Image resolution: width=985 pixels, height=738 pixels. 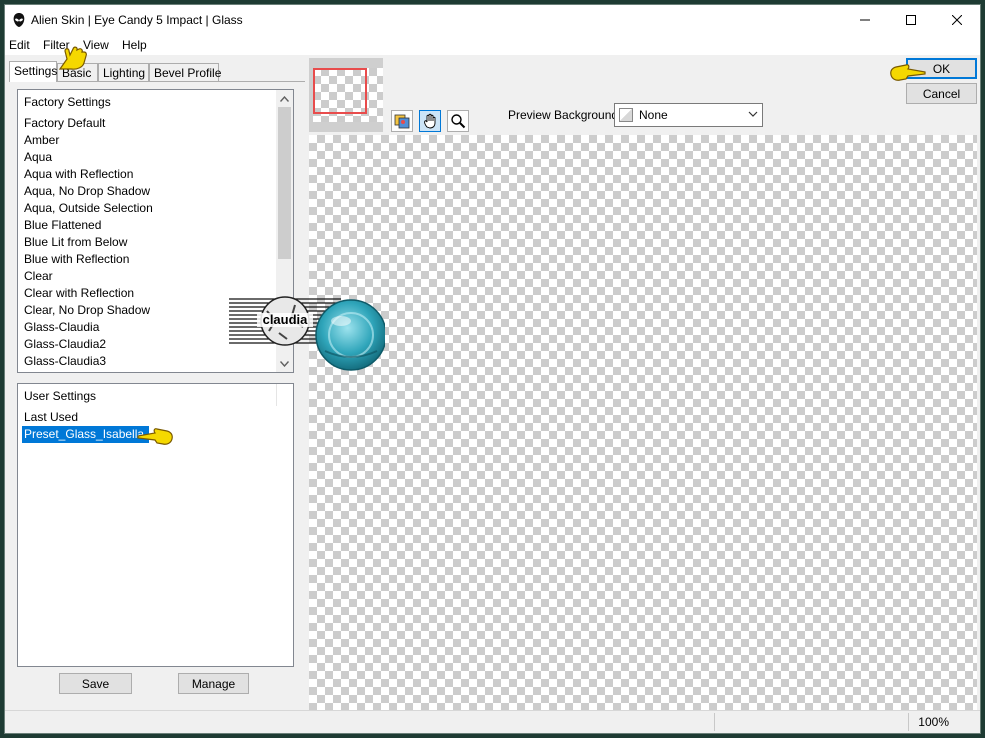 I want to click on navigator-viewport-rect, so click(x=340, y=91).